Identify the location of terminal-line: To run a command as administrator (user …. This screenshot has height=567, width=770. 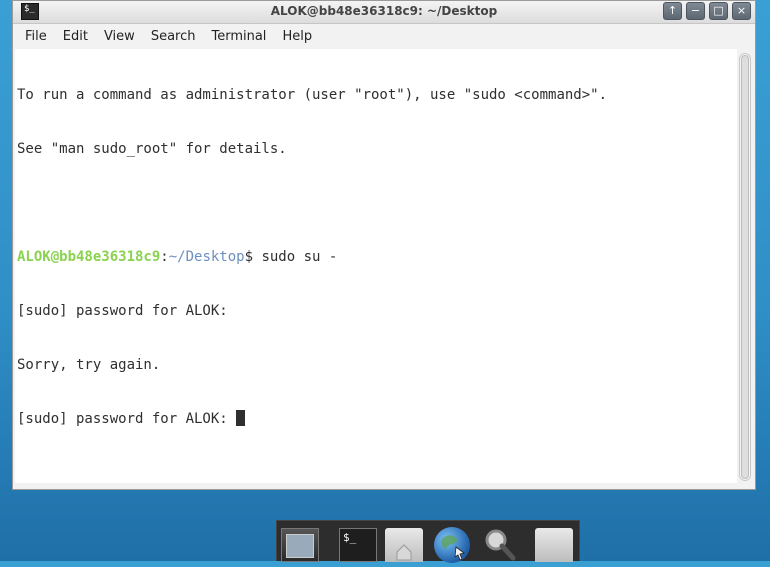
(312, 95).